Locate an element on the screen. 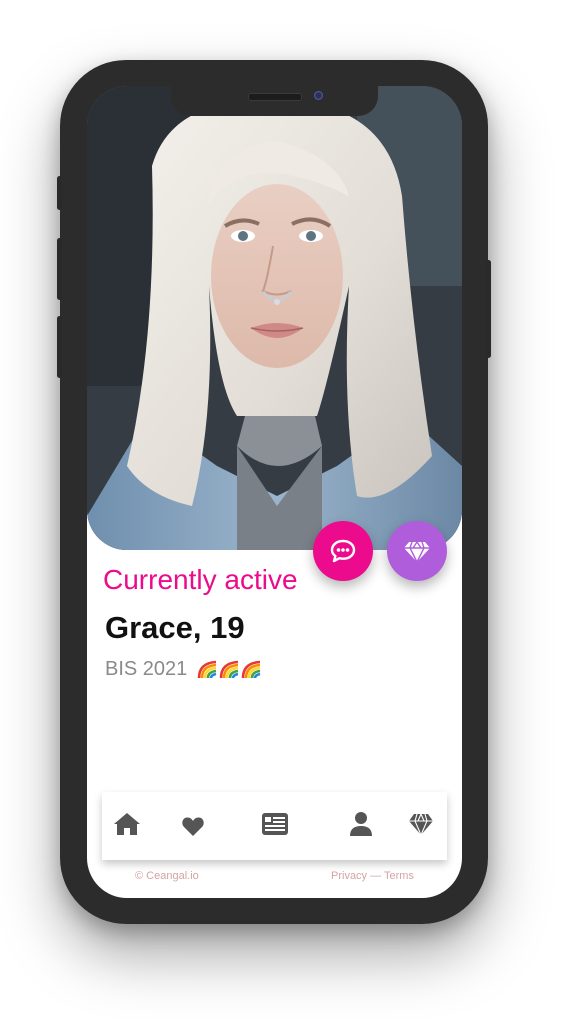  phone-notch is located at coordinates (274, 101).